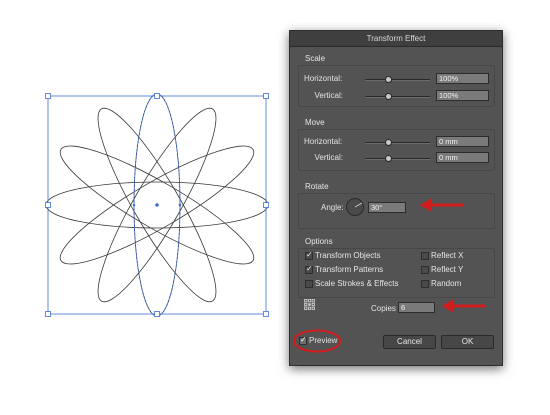  Describe the element at coordinates (446, 283) in the screenshot. I see `random-label: Random` at that location.